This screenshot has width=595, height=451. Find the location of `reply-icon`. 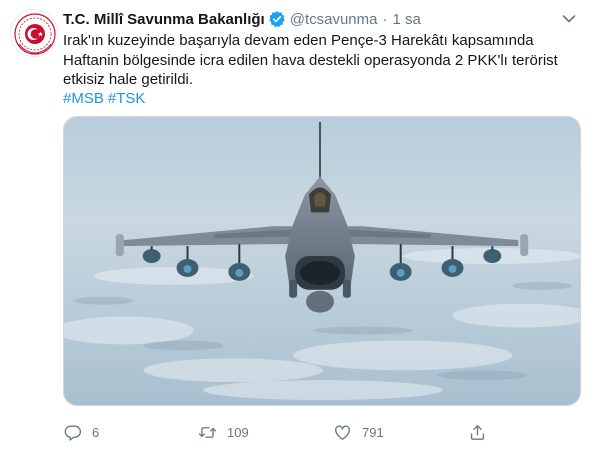

reply-icon is located at coordinates (73, 432).